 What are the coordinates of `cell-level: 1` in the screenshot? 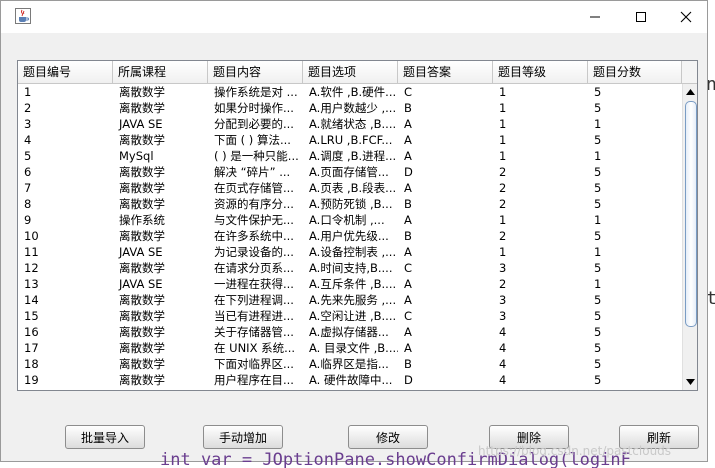 It's located at (503, 156).